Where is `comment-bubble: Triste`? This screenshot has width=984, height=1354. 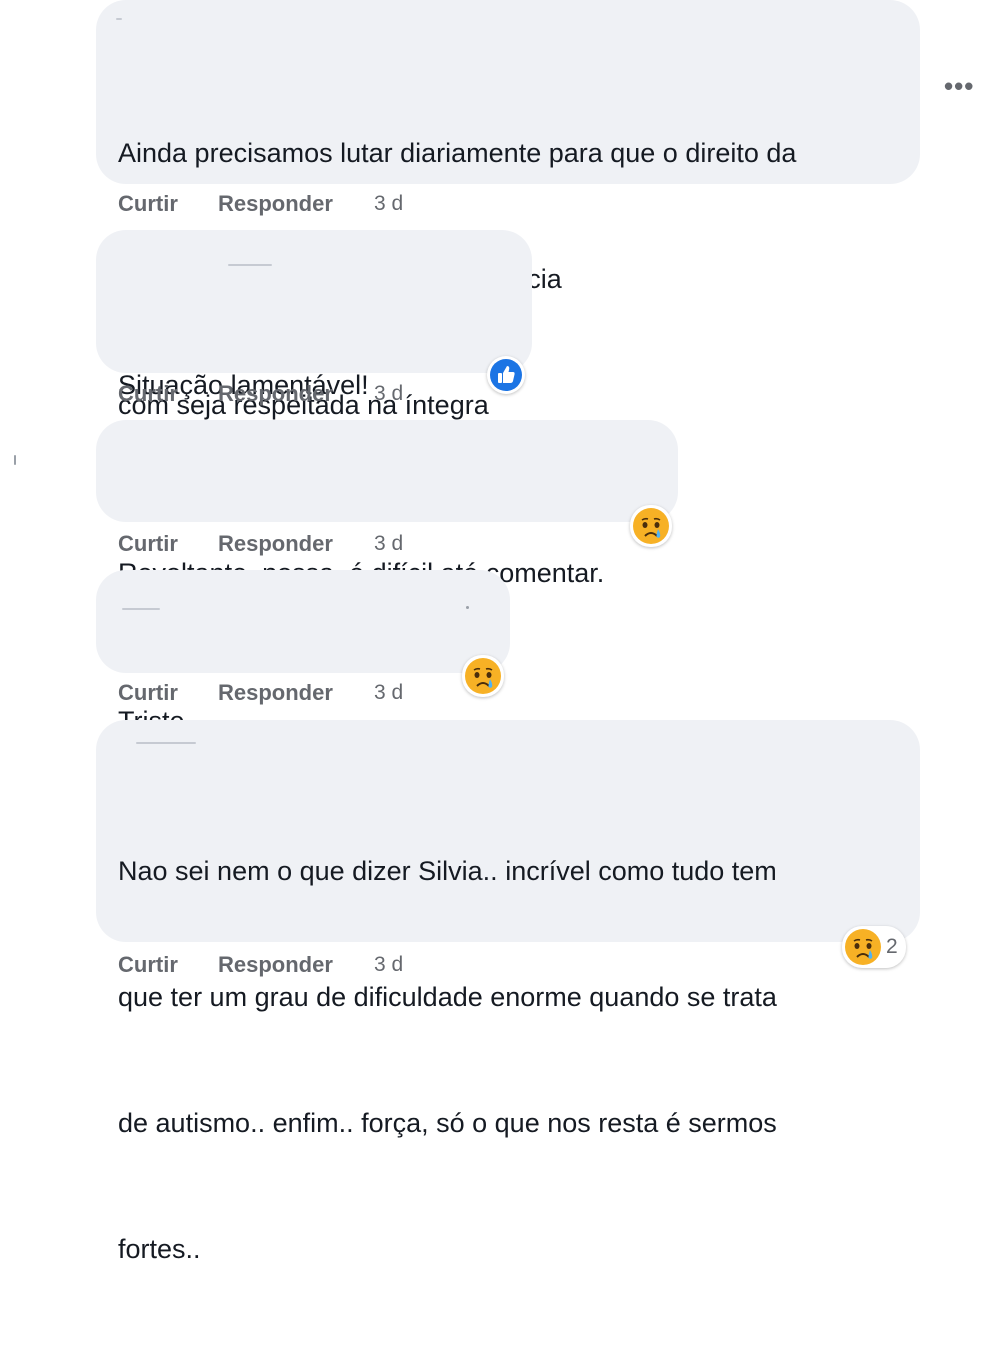 comment-bubble: Triste is located at coordinates (303, 653).